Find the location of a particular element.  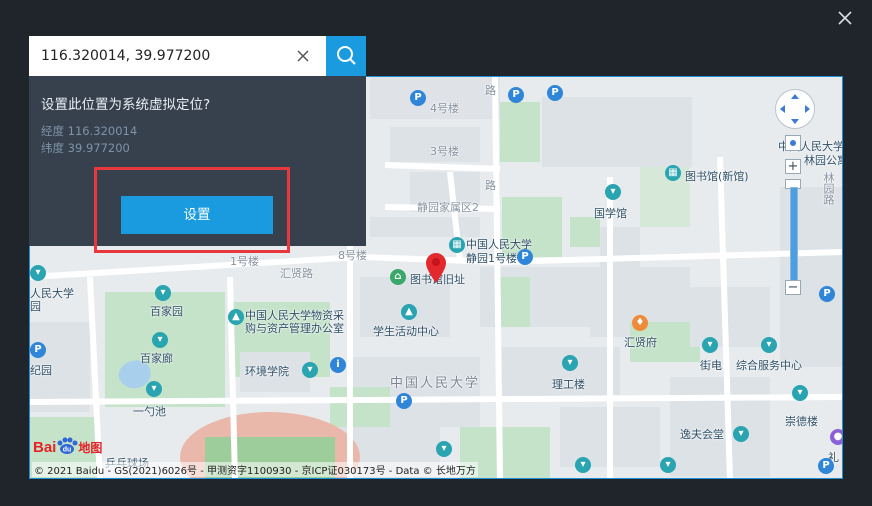

zoom-control: + − is located at coordinates (794, 217).